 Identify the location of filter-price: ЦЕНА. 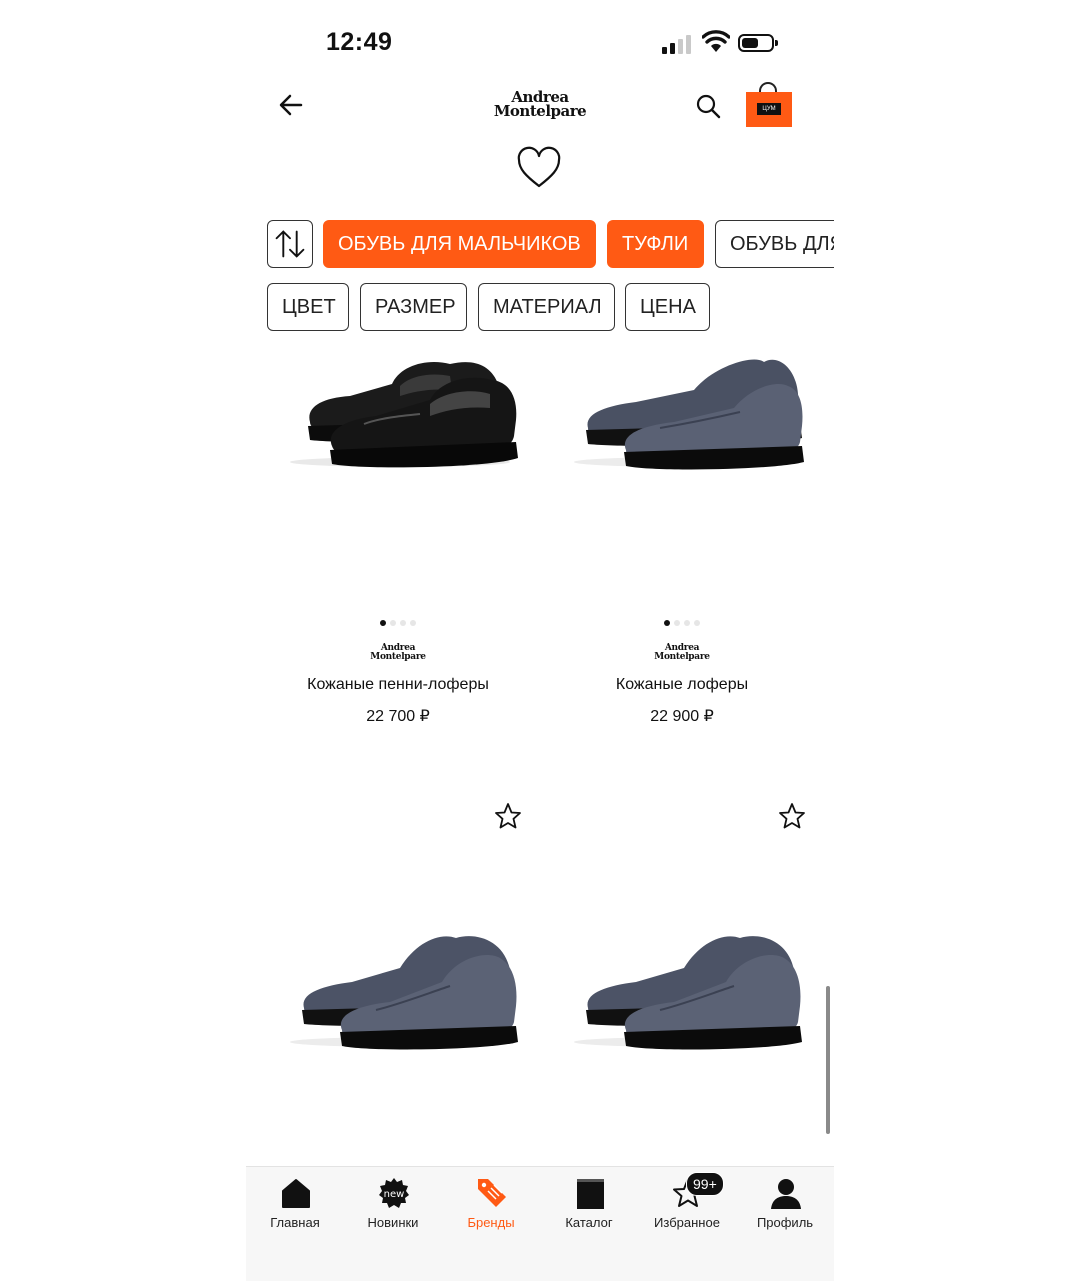
(667, 307).